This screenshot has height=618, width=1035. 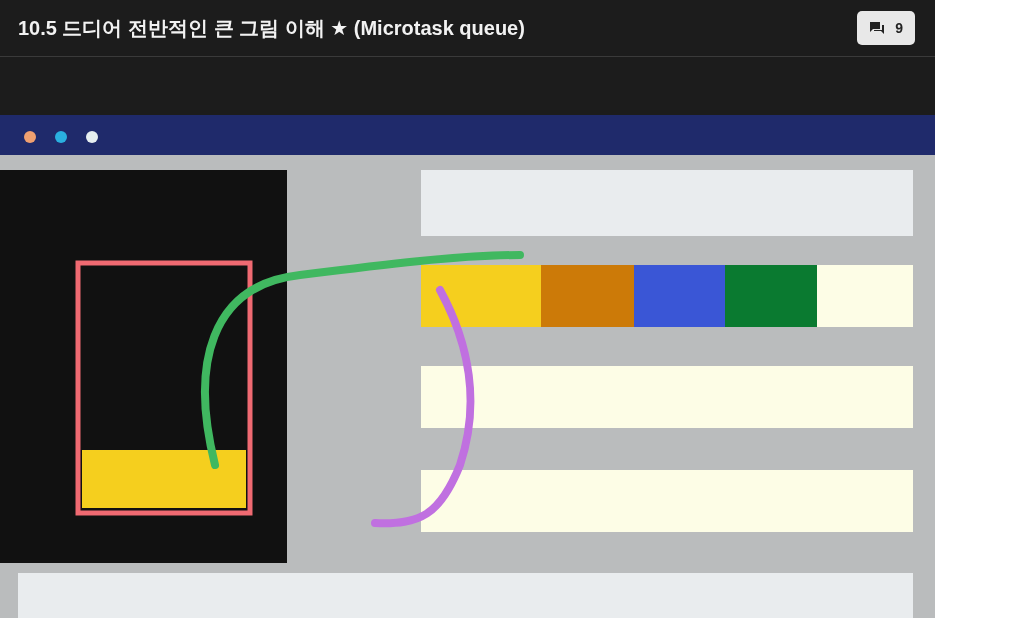 I want to click on chat-icon, so click(x=877, y=28).